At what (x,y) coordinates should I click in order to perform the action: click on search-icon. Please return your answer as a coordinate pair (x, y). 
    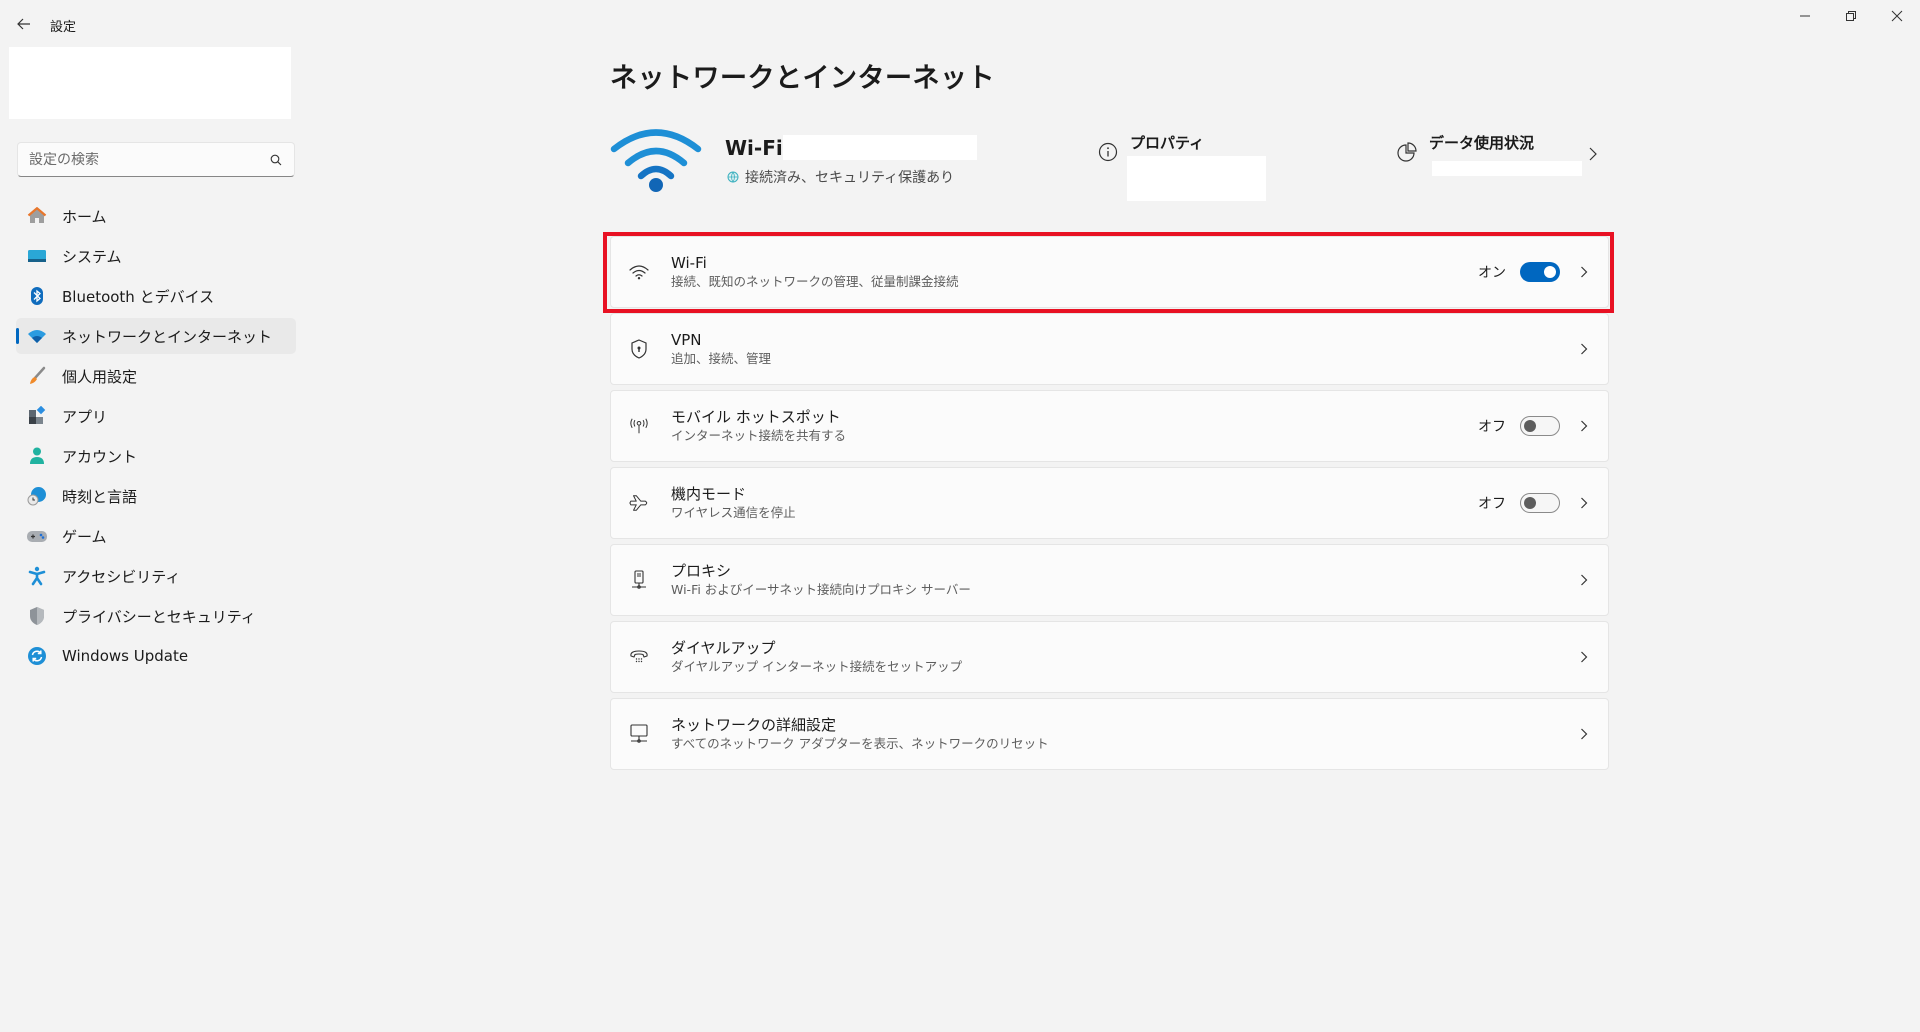
    Looking at the image, I should click on (276, 160).